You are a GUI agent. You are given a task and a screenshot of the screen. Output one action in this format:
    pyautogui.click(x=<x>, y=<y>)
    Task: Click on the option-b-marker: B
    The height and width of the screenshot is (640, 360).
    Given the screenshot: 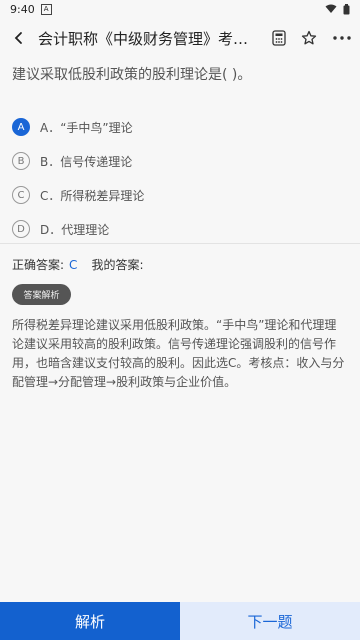 What is the action you would take?
    pyautogui.click(x=21, y=161)
    